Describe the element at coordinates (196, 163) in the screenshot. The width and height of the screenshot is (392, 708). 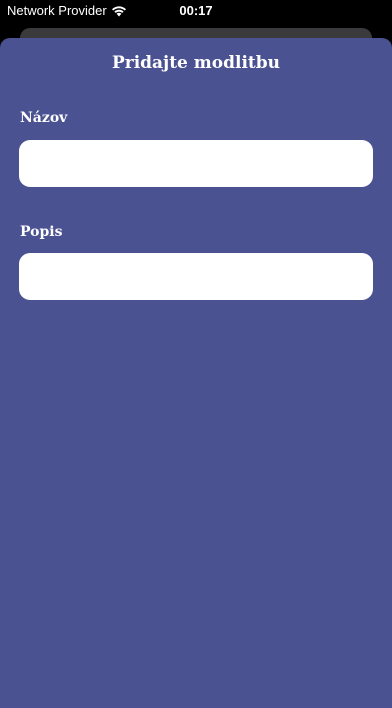
I see `name-input` at that location.